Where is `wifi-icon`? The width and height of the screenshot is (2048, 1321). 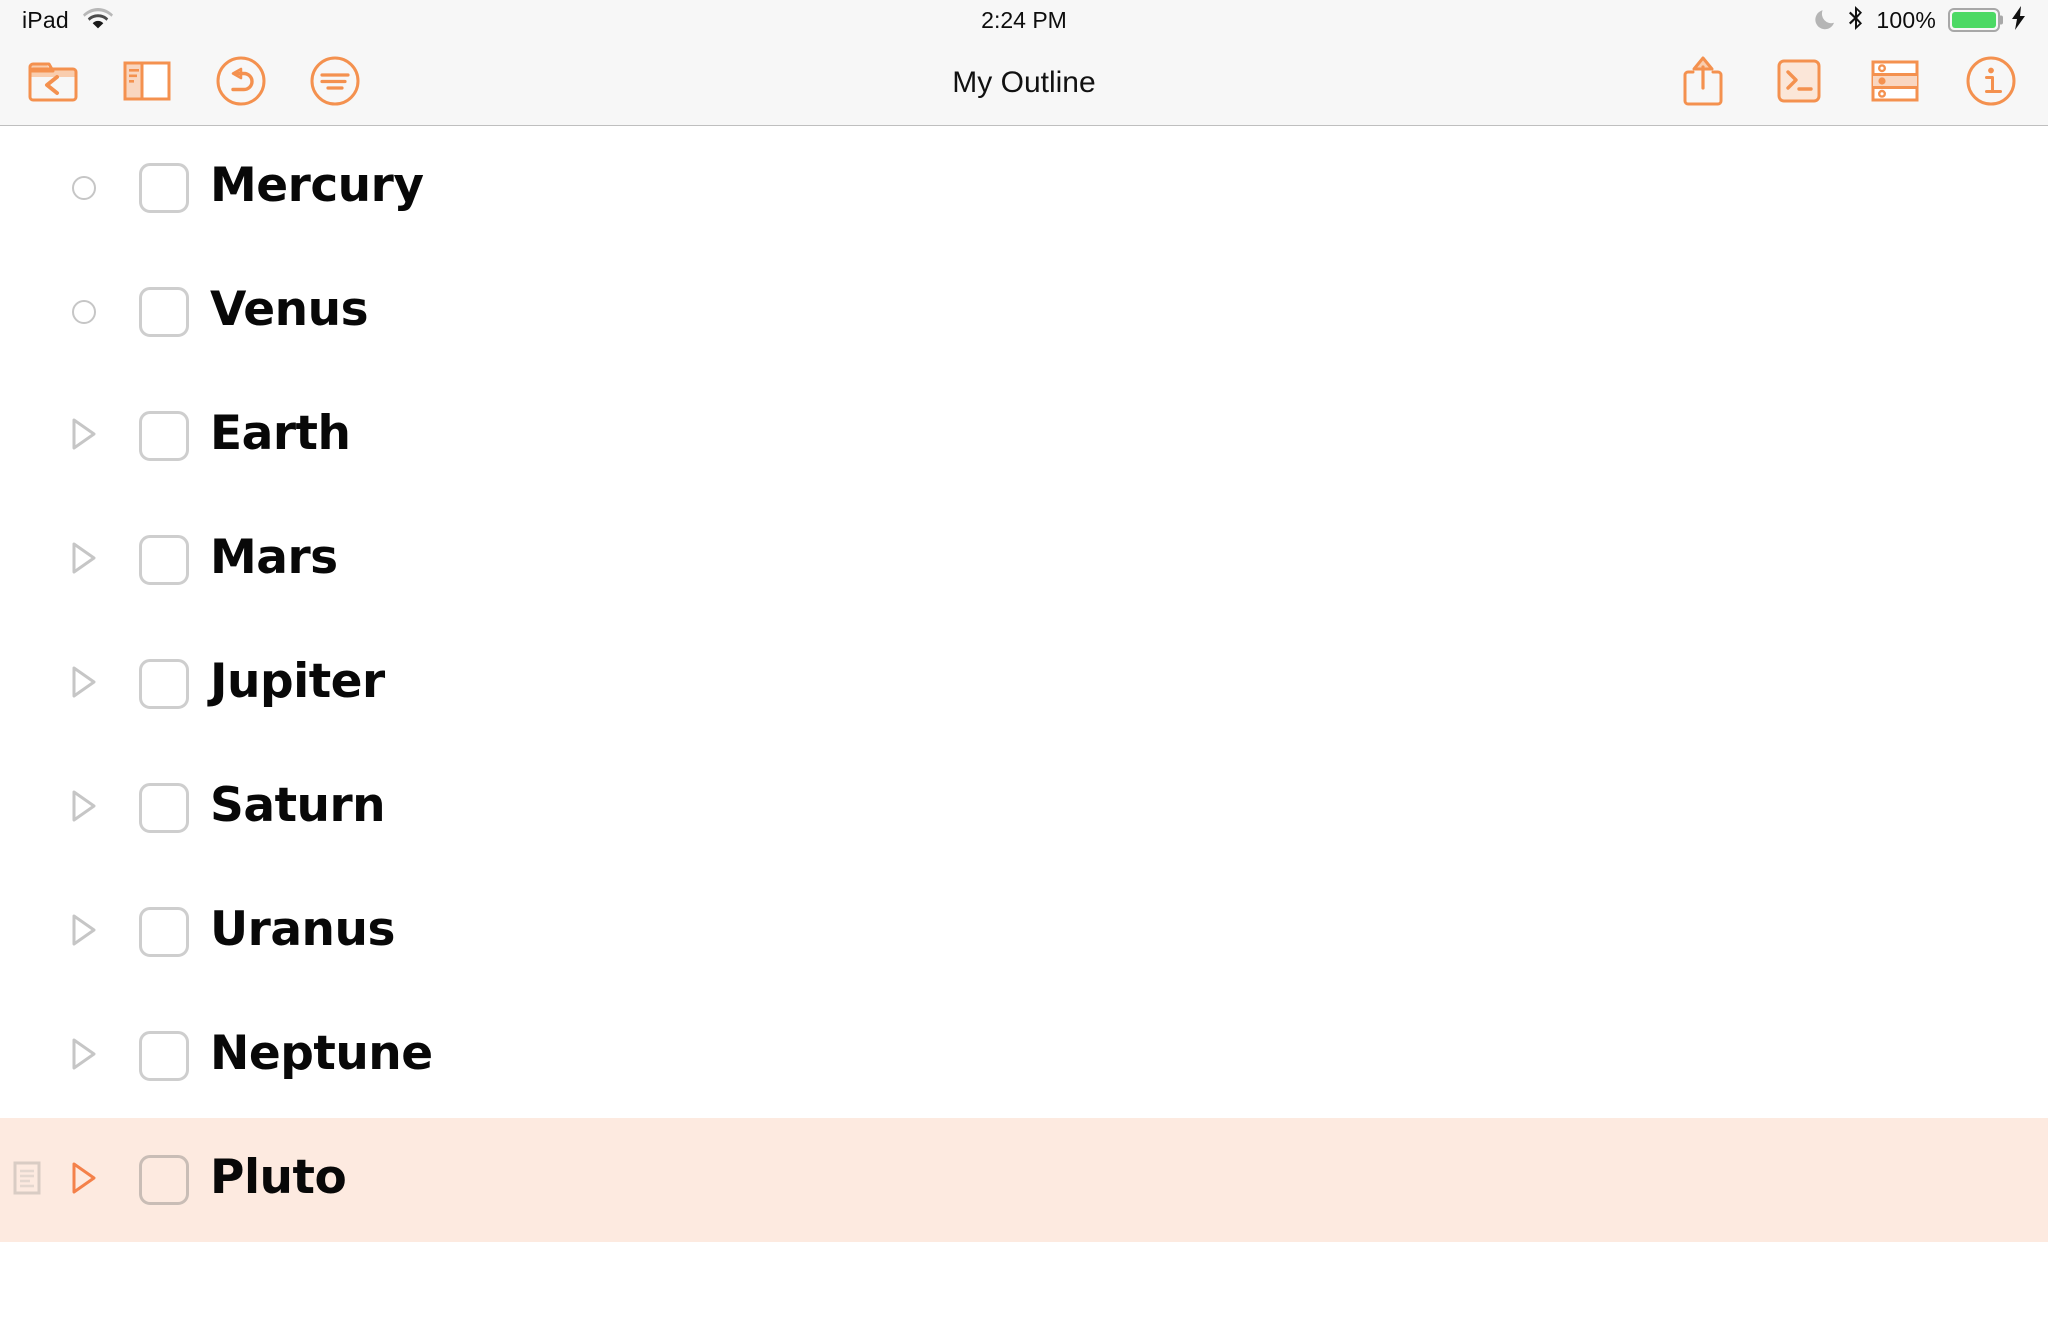 wifi-icon is located at coordinates (97, 20).